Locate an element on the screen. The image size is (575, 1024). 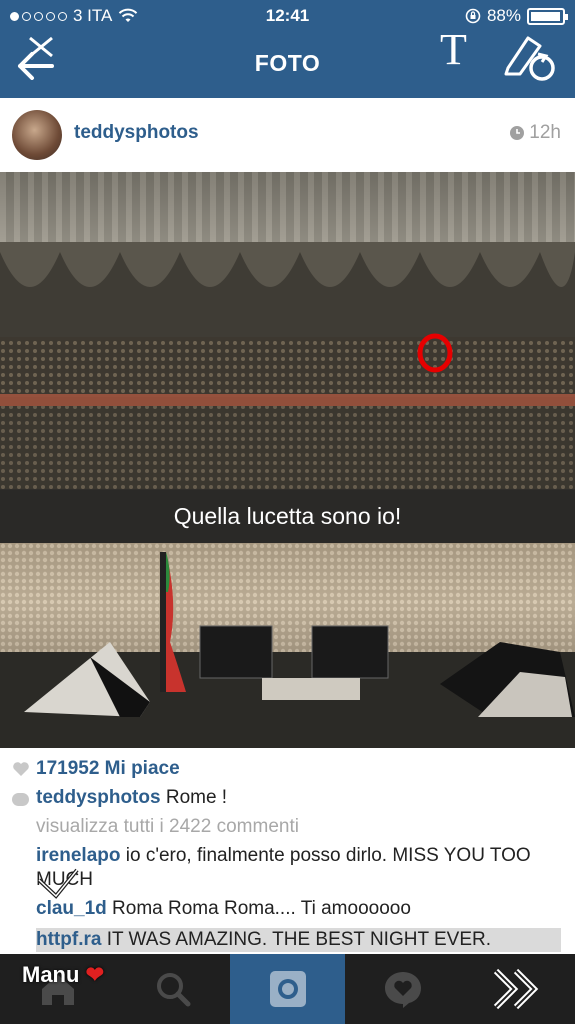
comment-username: irenelapo is located at coordinates (78, 855).